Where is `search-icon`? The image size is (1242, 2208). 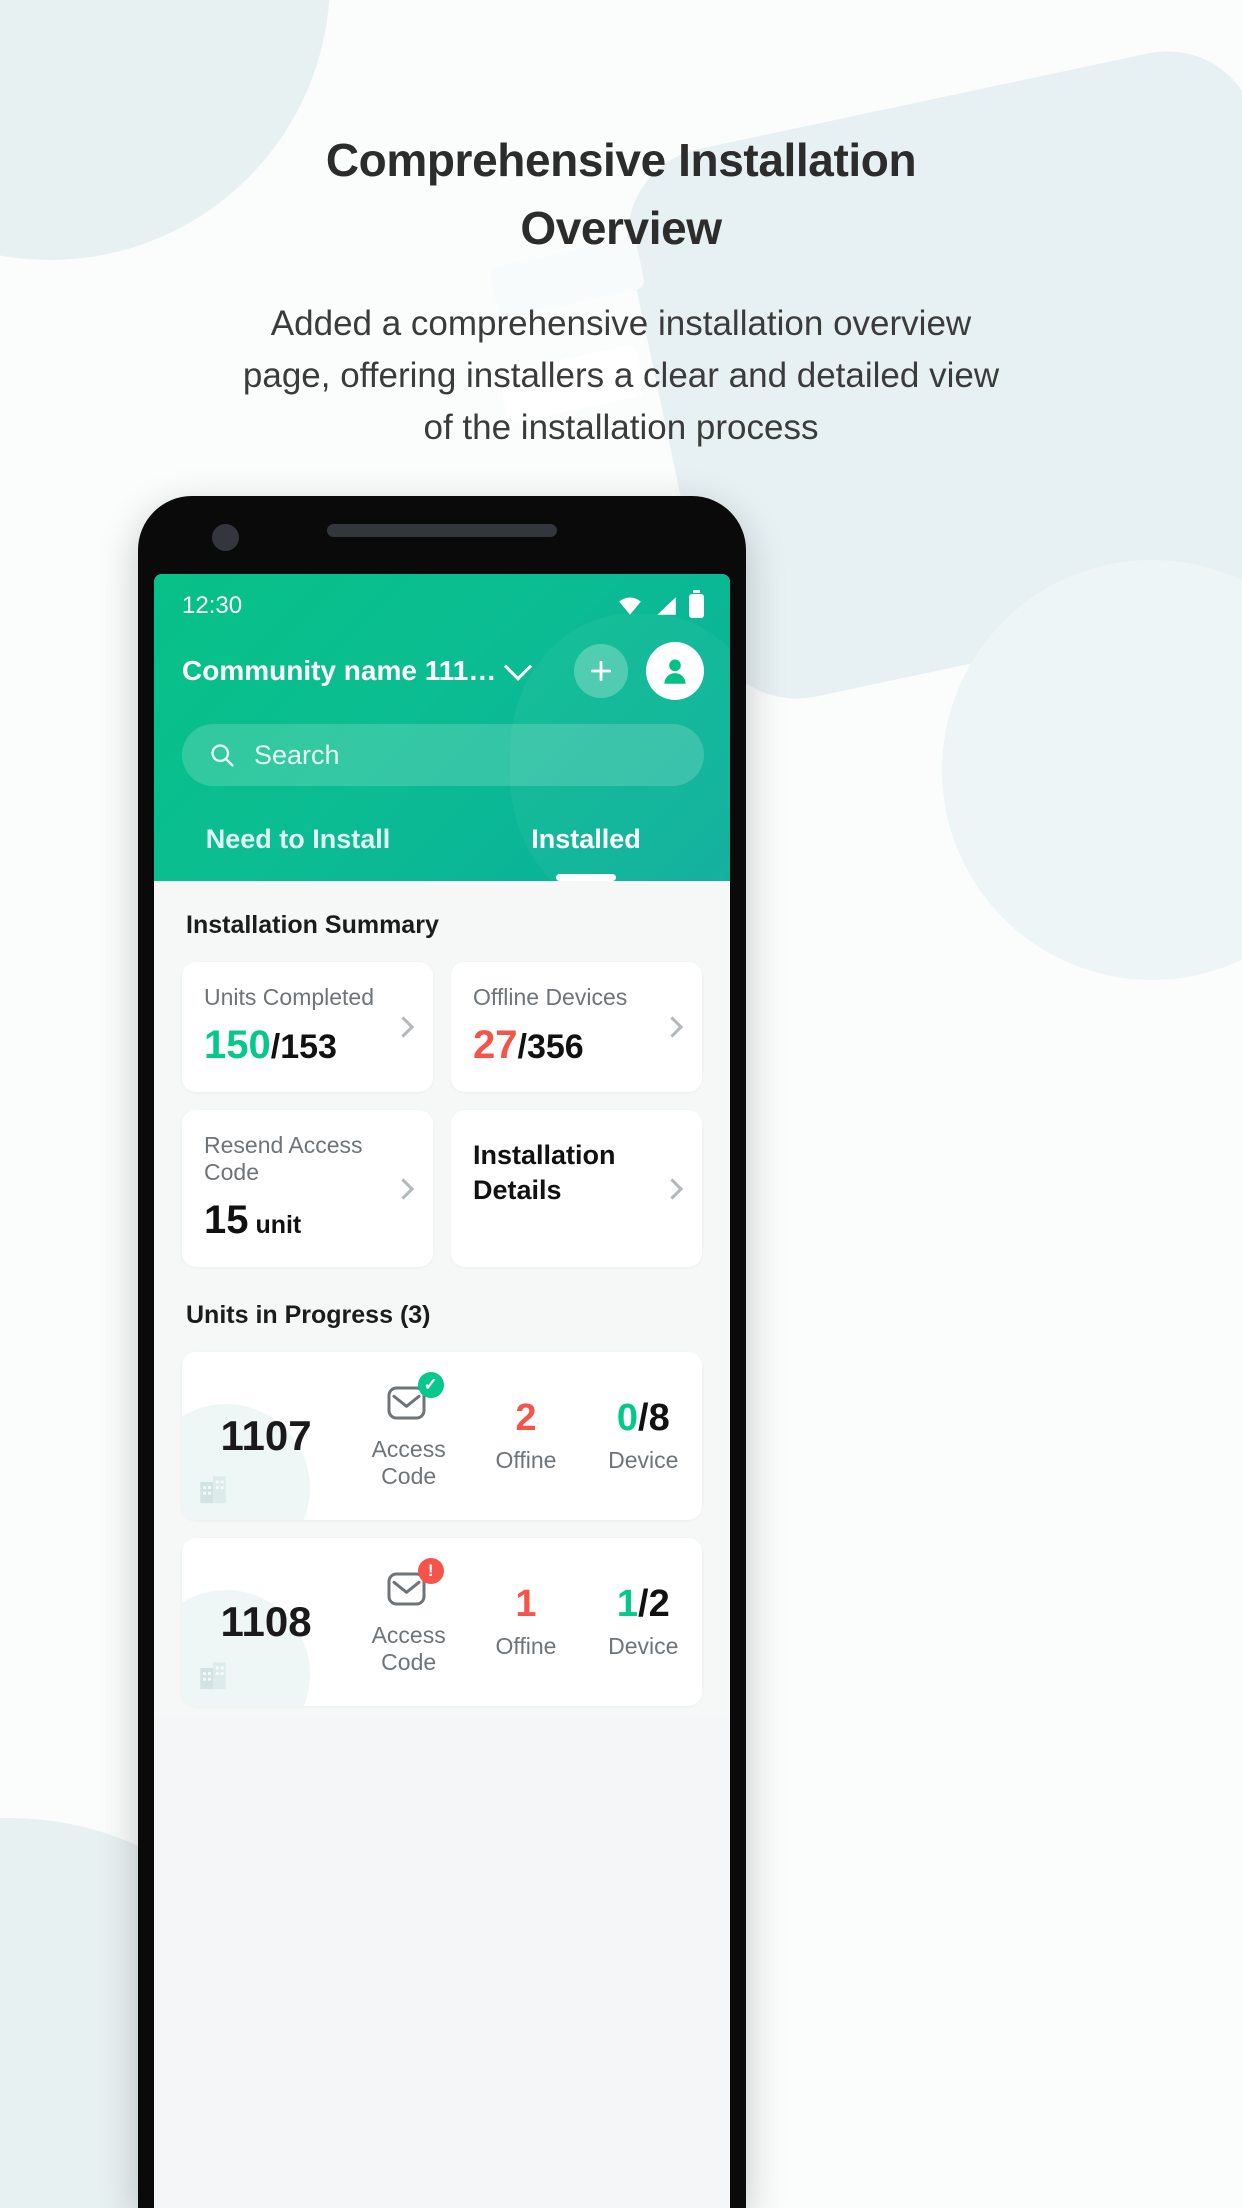 search-icon is located at coordinates (222, 755).